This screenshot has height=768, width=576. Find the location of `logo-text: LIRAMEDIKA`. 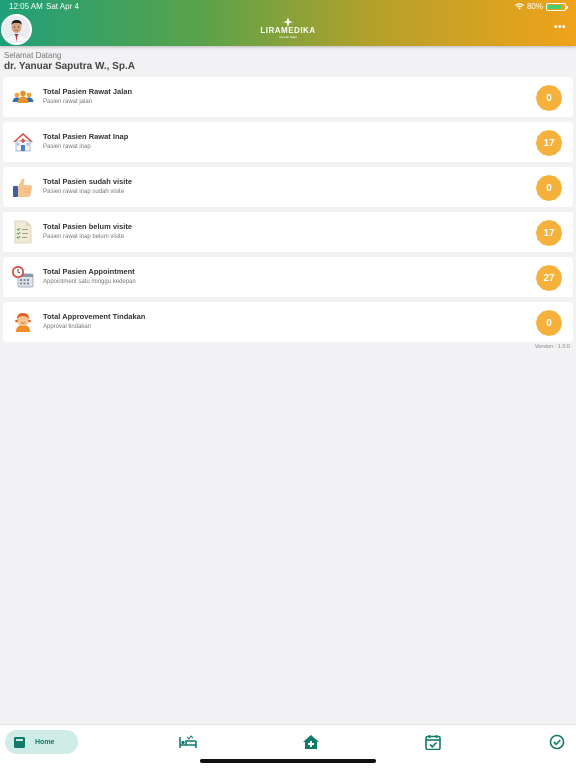

logo-text: LIRAMEDIKA is located at coordinates (288, 30).